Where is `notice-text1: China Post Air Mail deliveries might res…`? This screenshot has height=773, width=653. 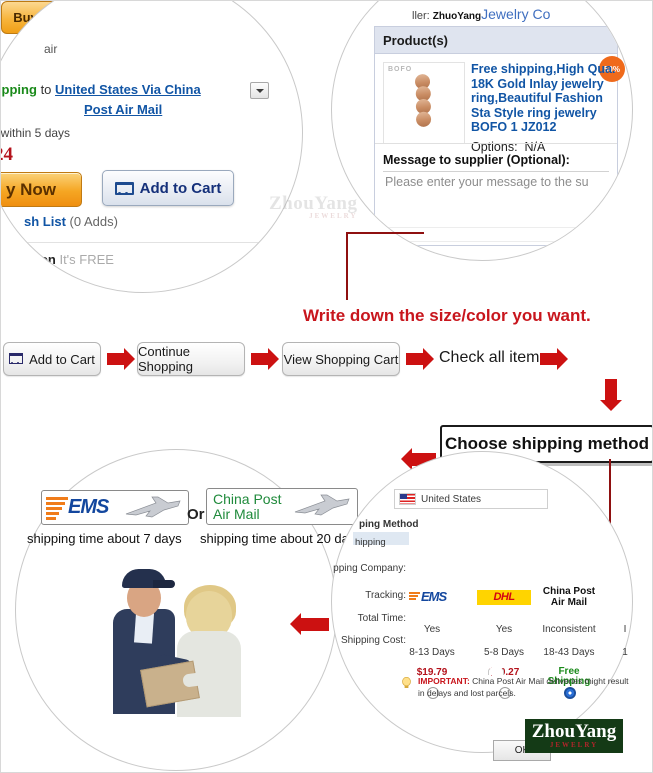 notice-text1: China Post Air Mail deliveries might res… is located at coordinates (550, 681).